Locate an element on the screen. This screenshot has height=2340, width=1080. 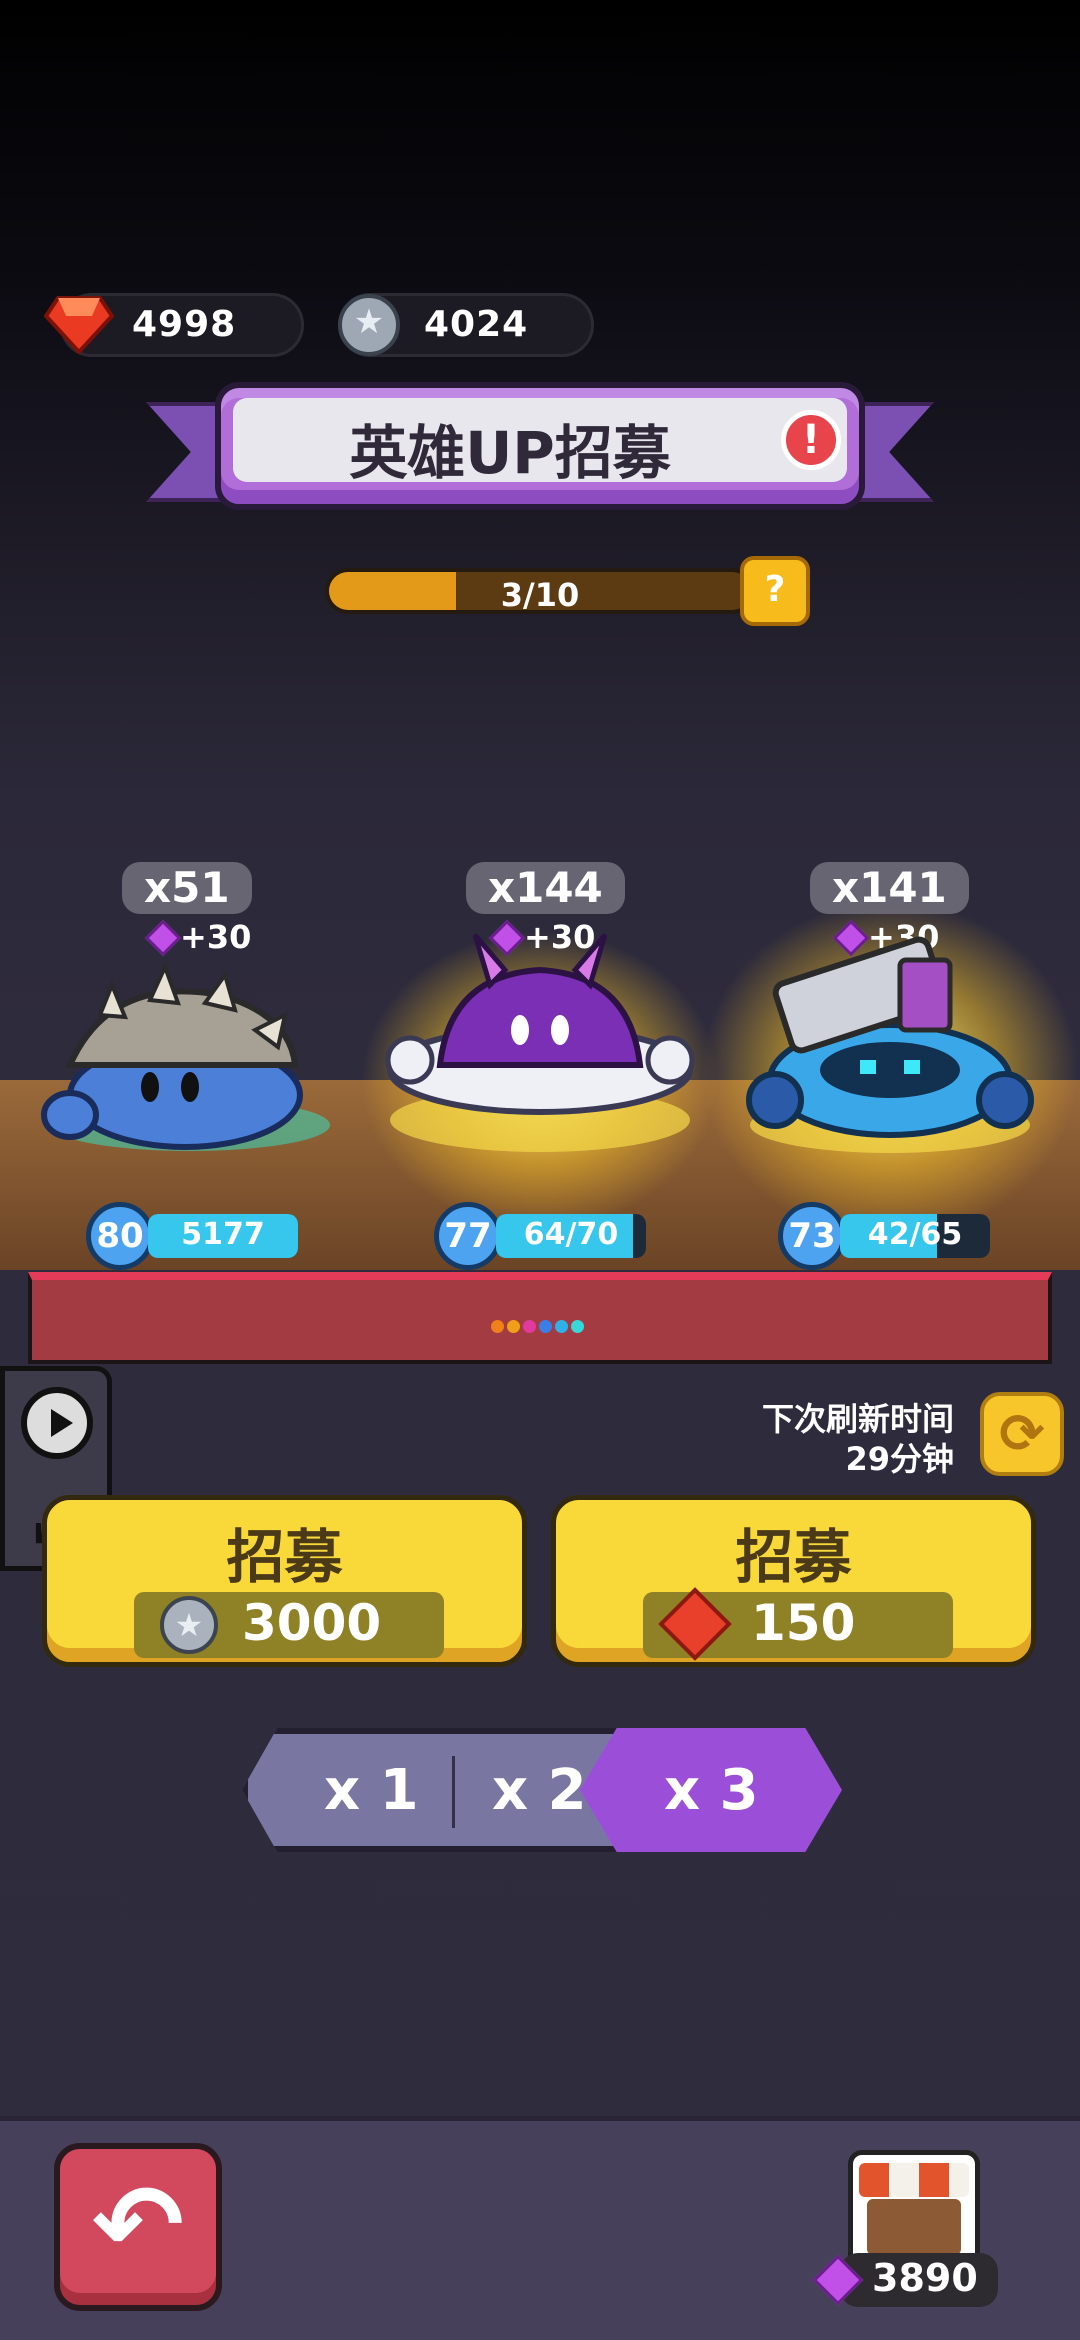
multiplier-option-x2: x 2 is located at coordinates (539, 1790).